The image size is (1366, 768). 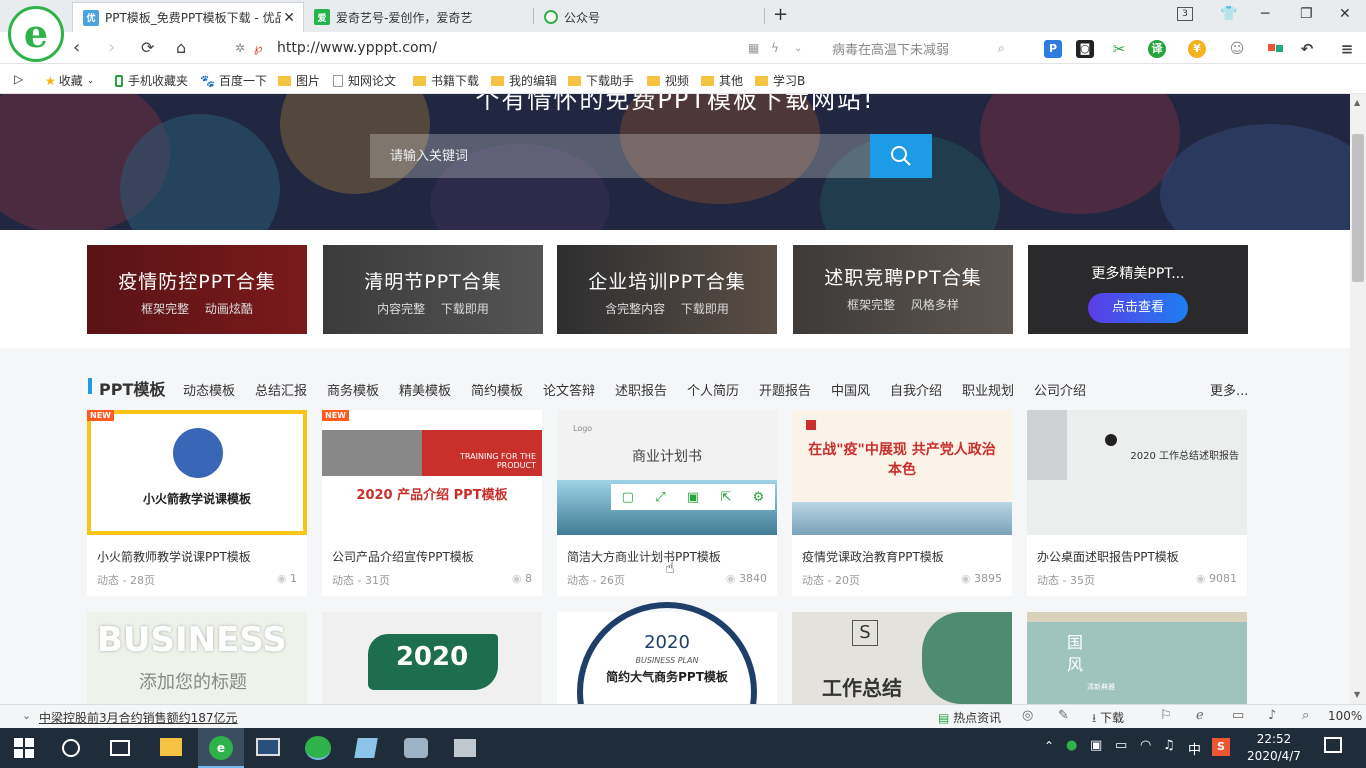 What do you see at coordinates (76, 47) in the screenshot?
I see `back-icon: ‹` at bounding box center [76, 47].